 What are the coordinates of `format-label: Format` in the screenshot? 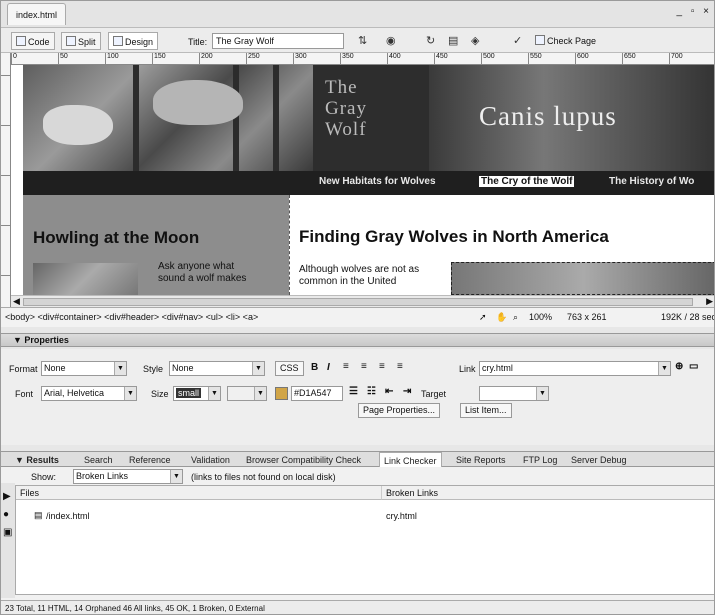 It's located at (23, 369).